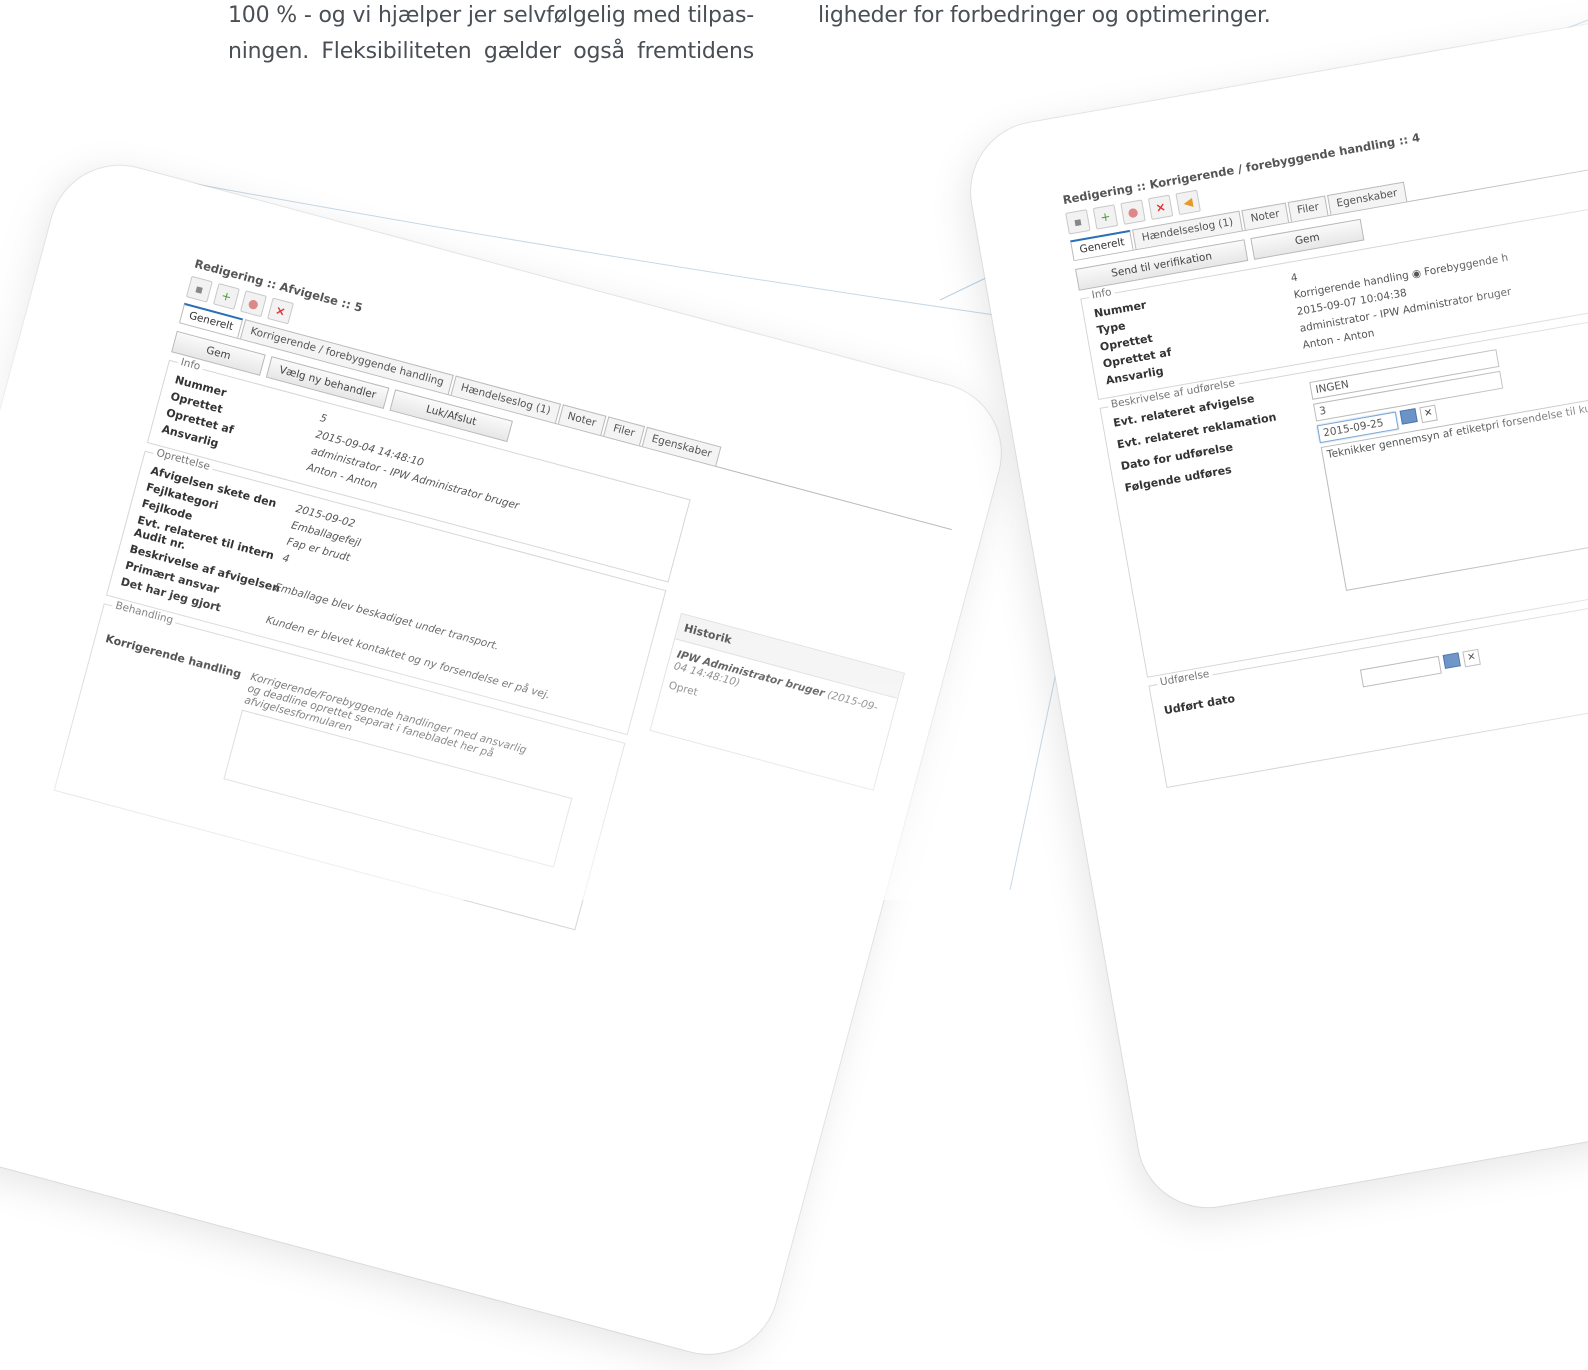 The image size is (1588, 1370). Describe the element at coordinates (1400, 671) in the screenshot. I see `executed-date-input` at that location.